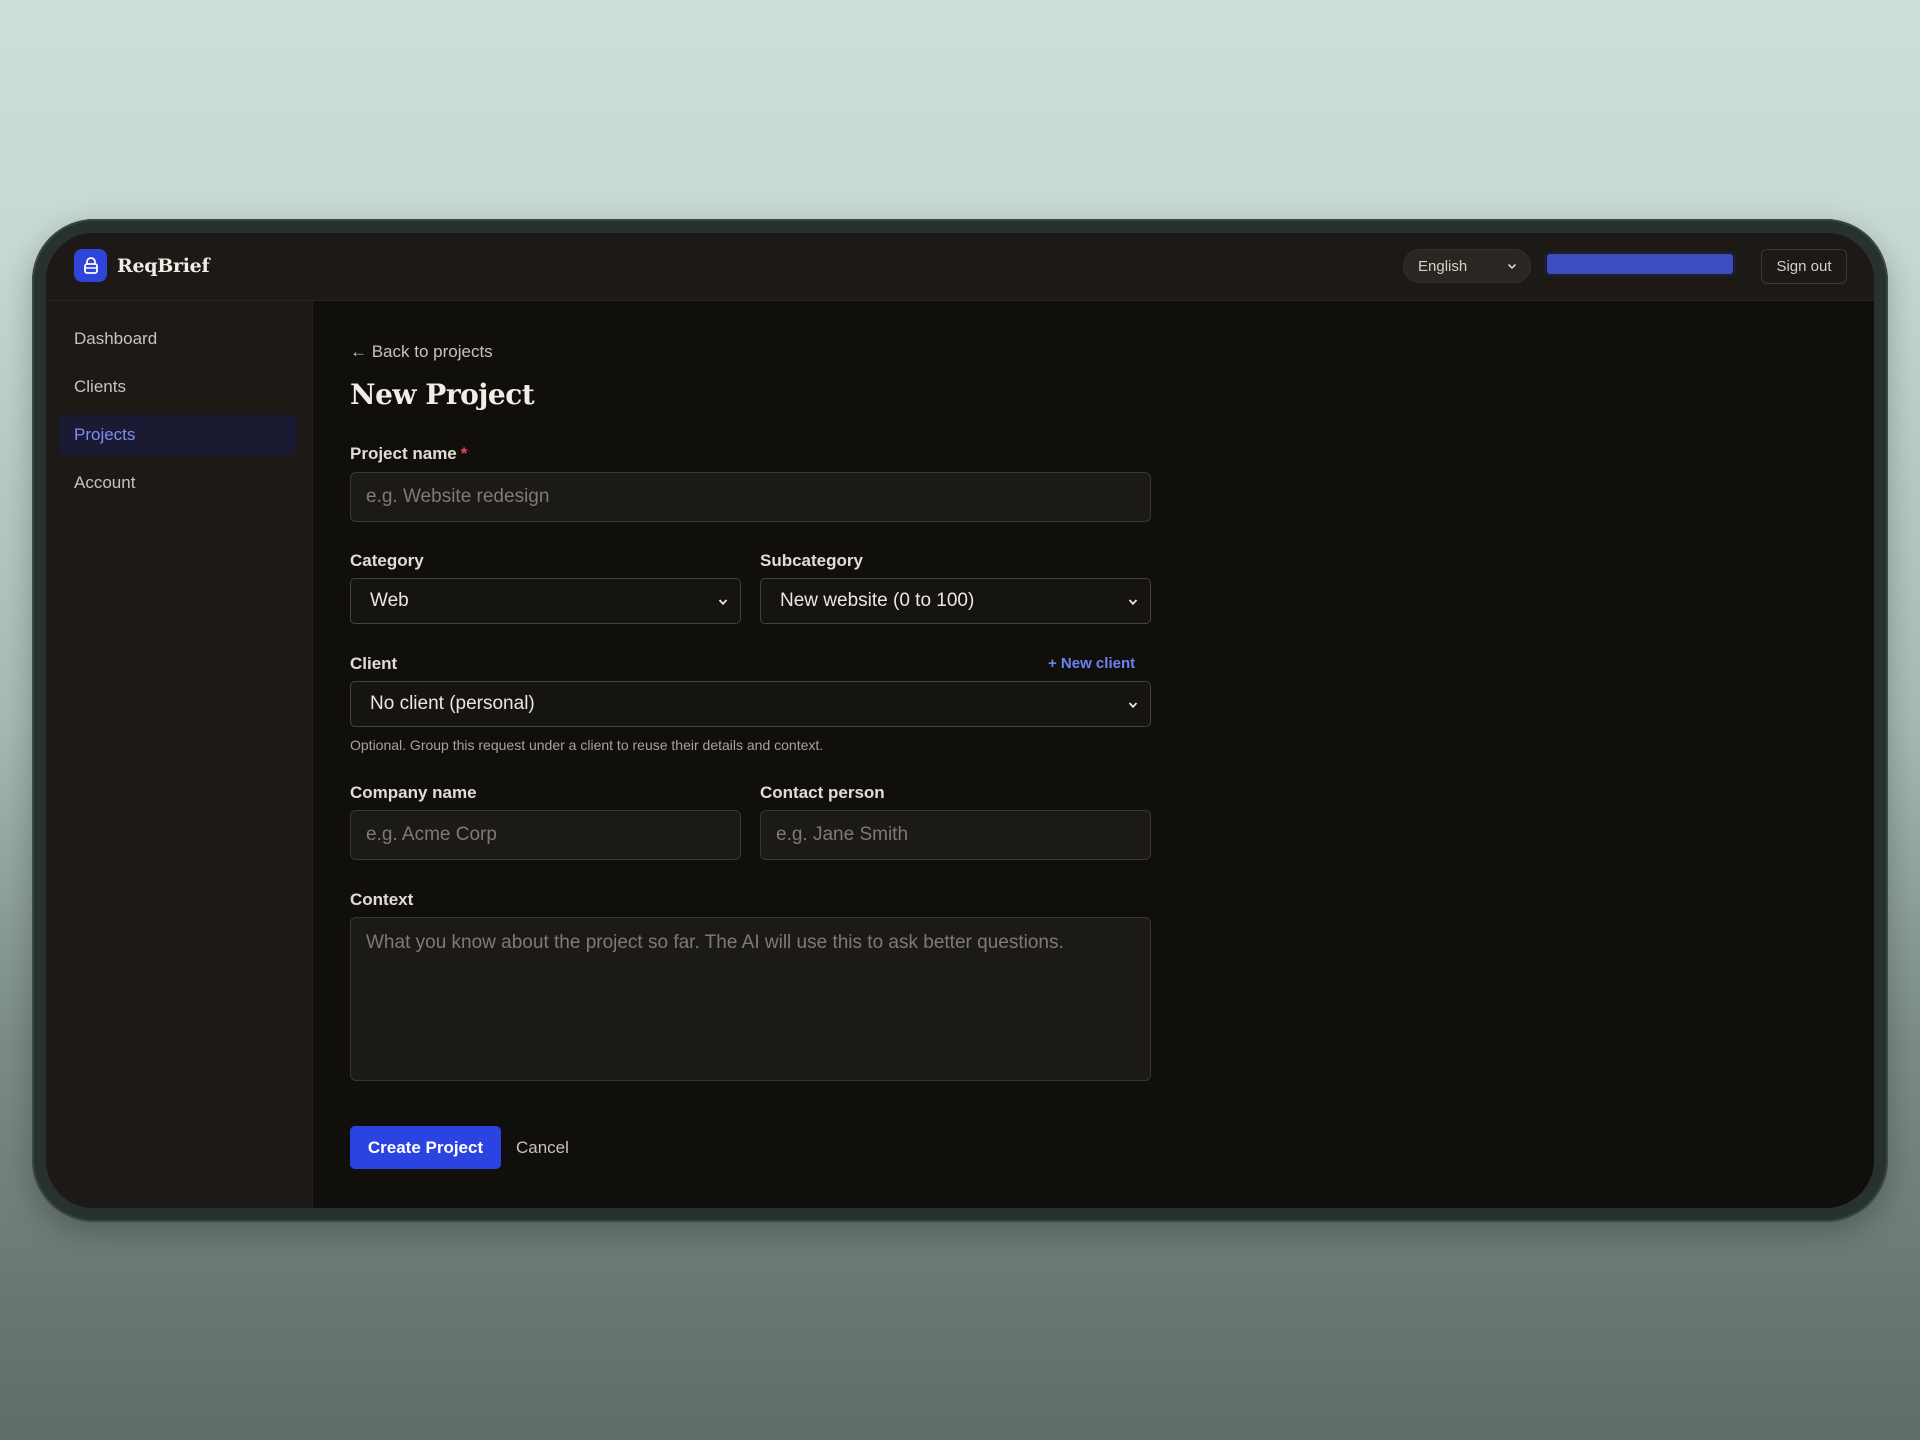 This screenshot has height=1440, width=1920. Describe the element at coordinates (545, 835) in the screenshot. I see `company-name-input: e.g. Acme Corp` at that location.